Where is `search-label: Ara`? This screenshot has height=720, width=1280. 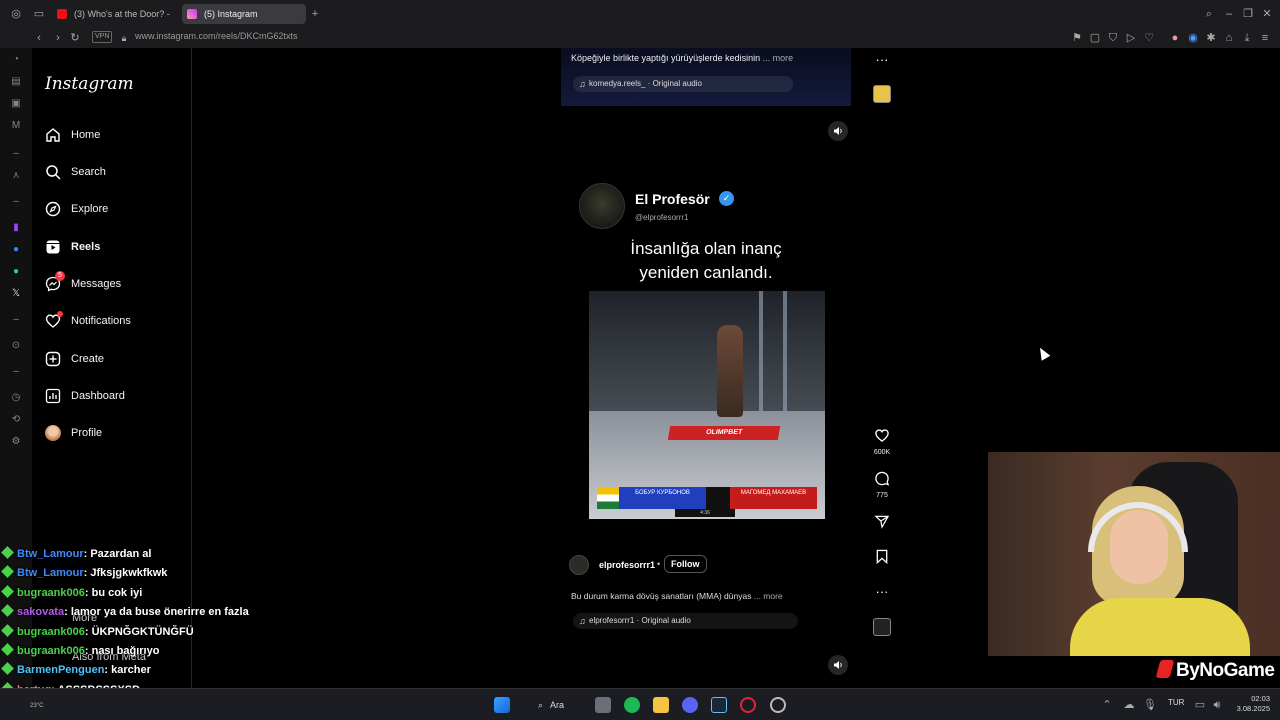 search-label: Ara is located at coordinates (557, 705).